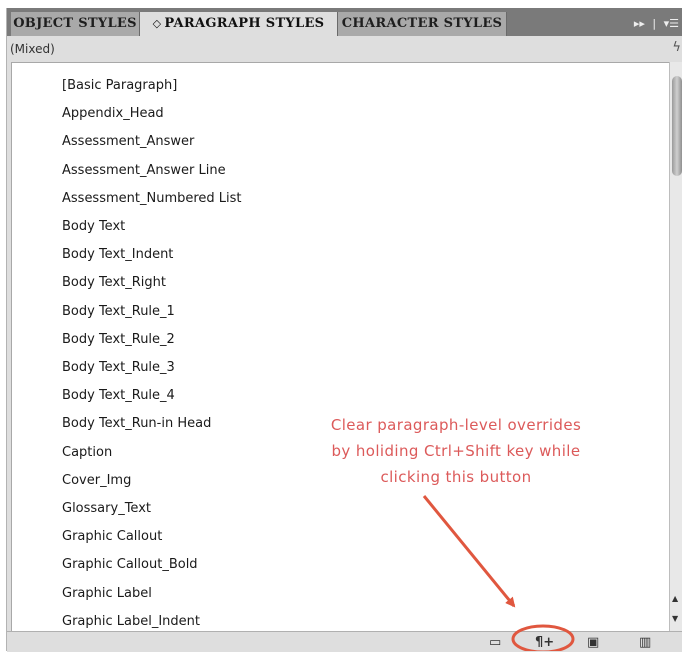  What do you see at coordinates (340, 566) in the screenshot?
I see `style-list-item: Graphic Callout_Bold` at bounding box center [340, 566].